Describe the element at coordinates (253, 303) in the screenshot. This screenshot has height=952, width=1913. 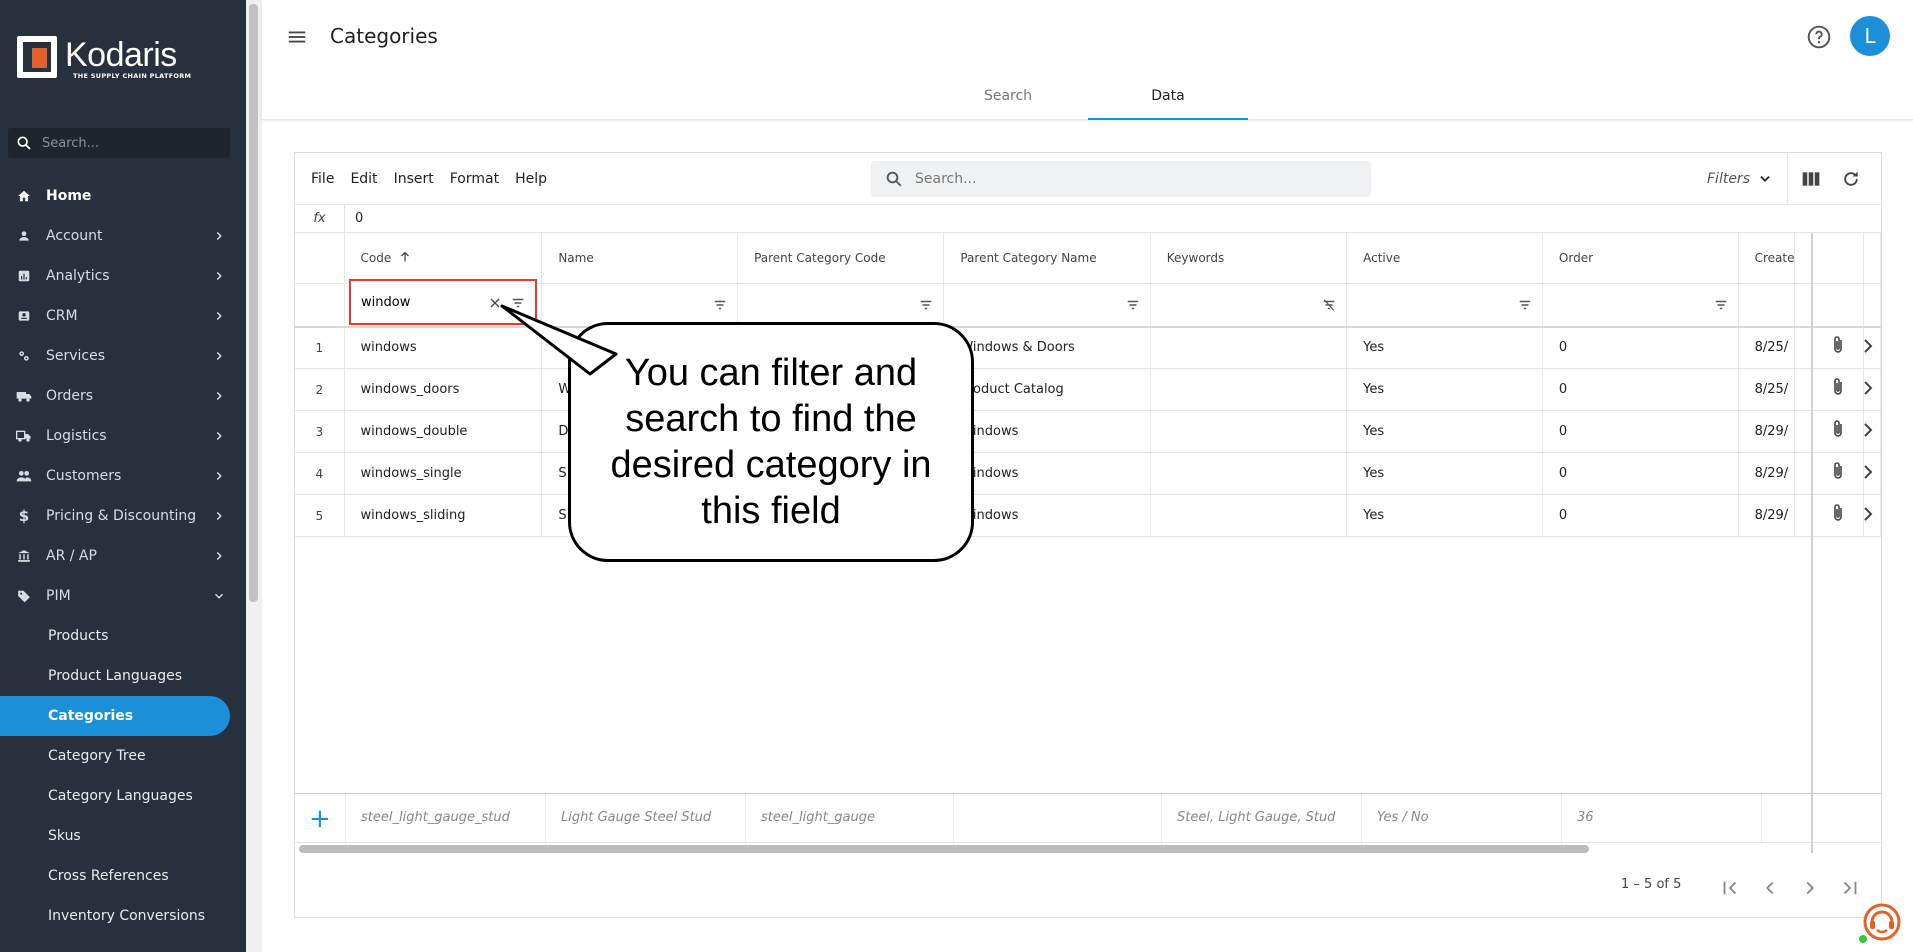
I see `sidebar-scrollbar-thumb` at that location.